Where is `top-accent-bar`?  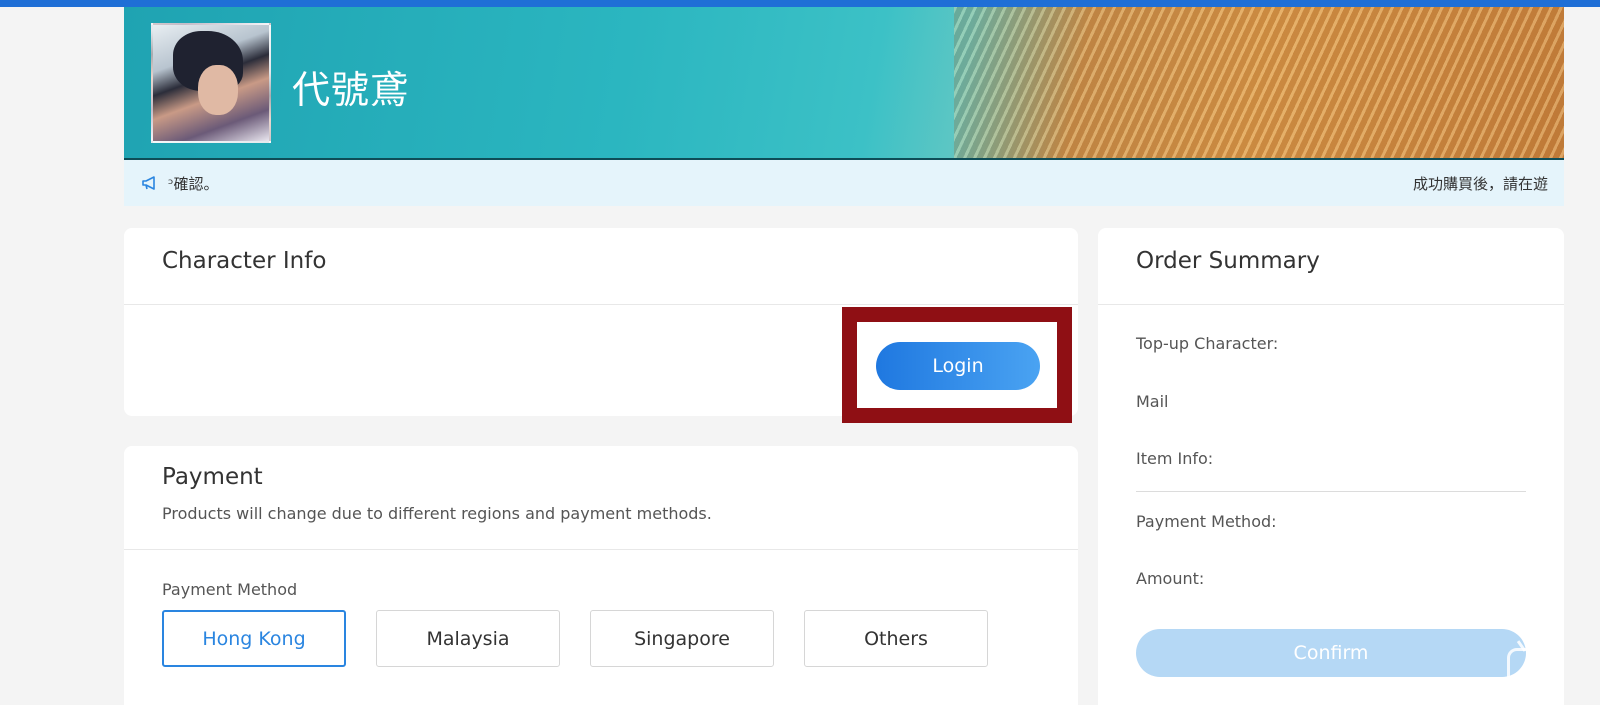
top-accent-bar is located at coordinates (800, 3).